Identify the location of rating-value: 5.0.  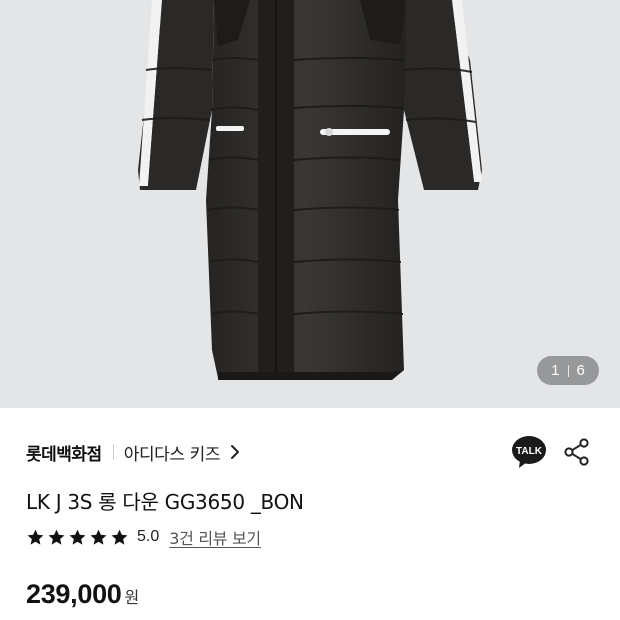
(148, 536).